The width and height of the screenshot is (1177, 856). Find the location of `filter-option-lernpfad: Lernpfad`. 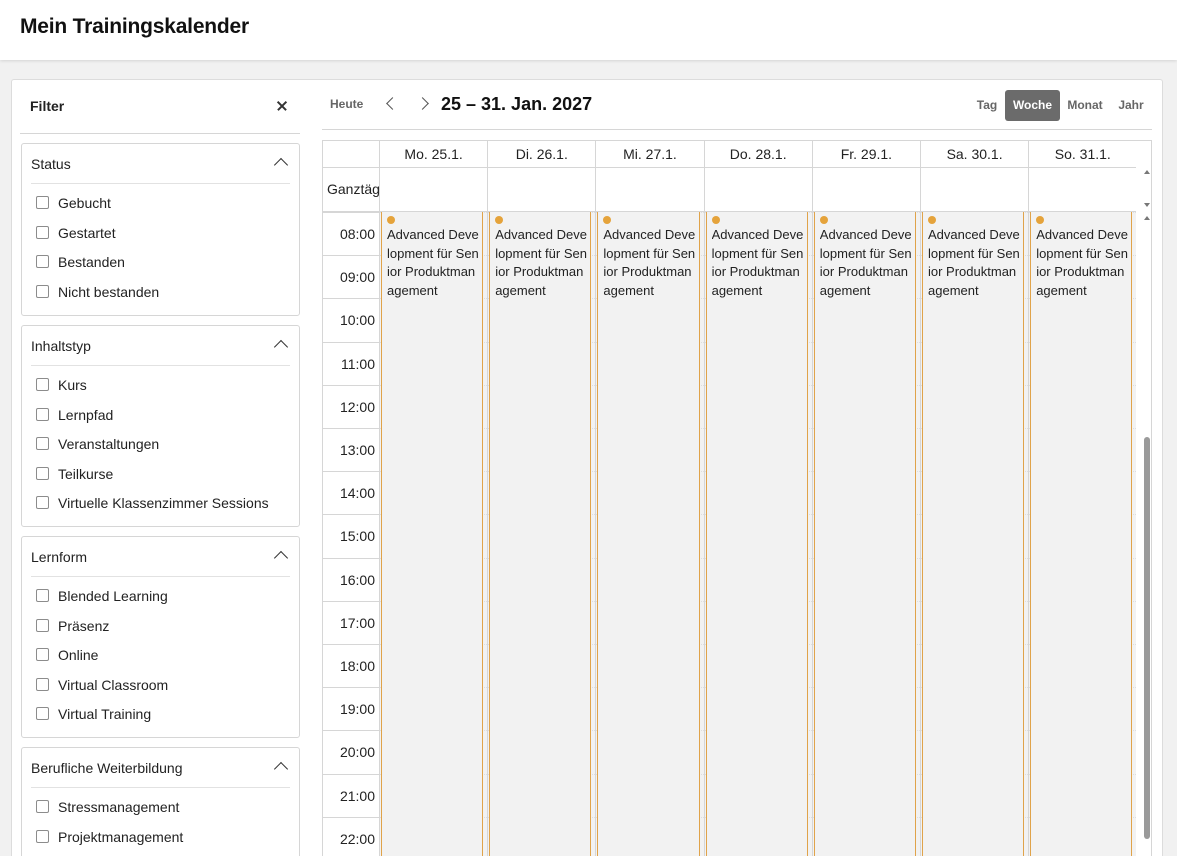

filter-option-lernpfad: Lernpfad is located at coordinates (160, 415).